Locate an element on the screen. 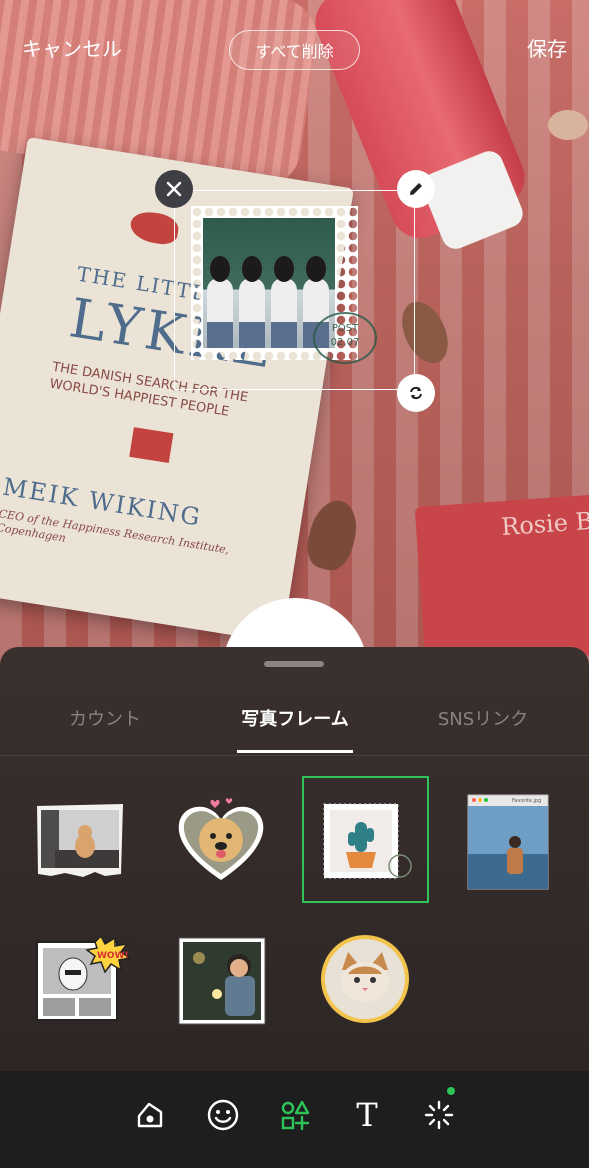 Image resolution: width=589 pixels, height=1168 pixels. rotate-icon is located at coordinates (416, 393).